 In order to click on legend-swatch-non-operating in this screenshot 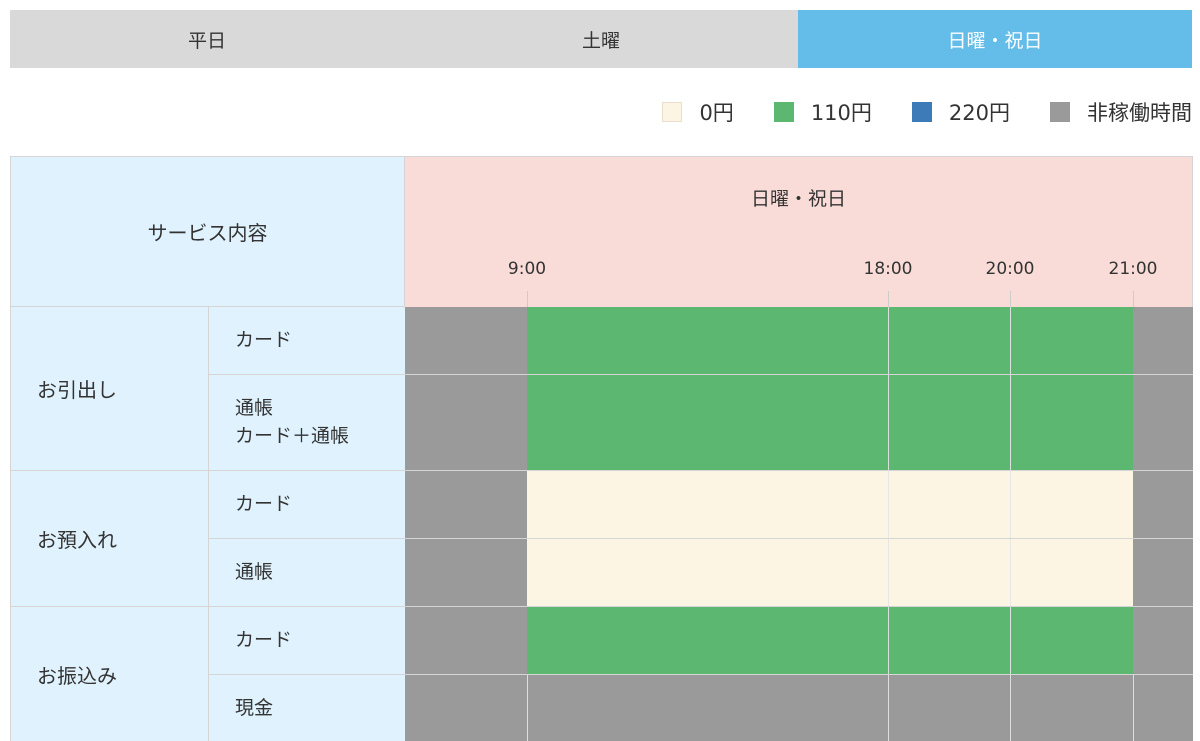, I will do `click(1060, 112)`.